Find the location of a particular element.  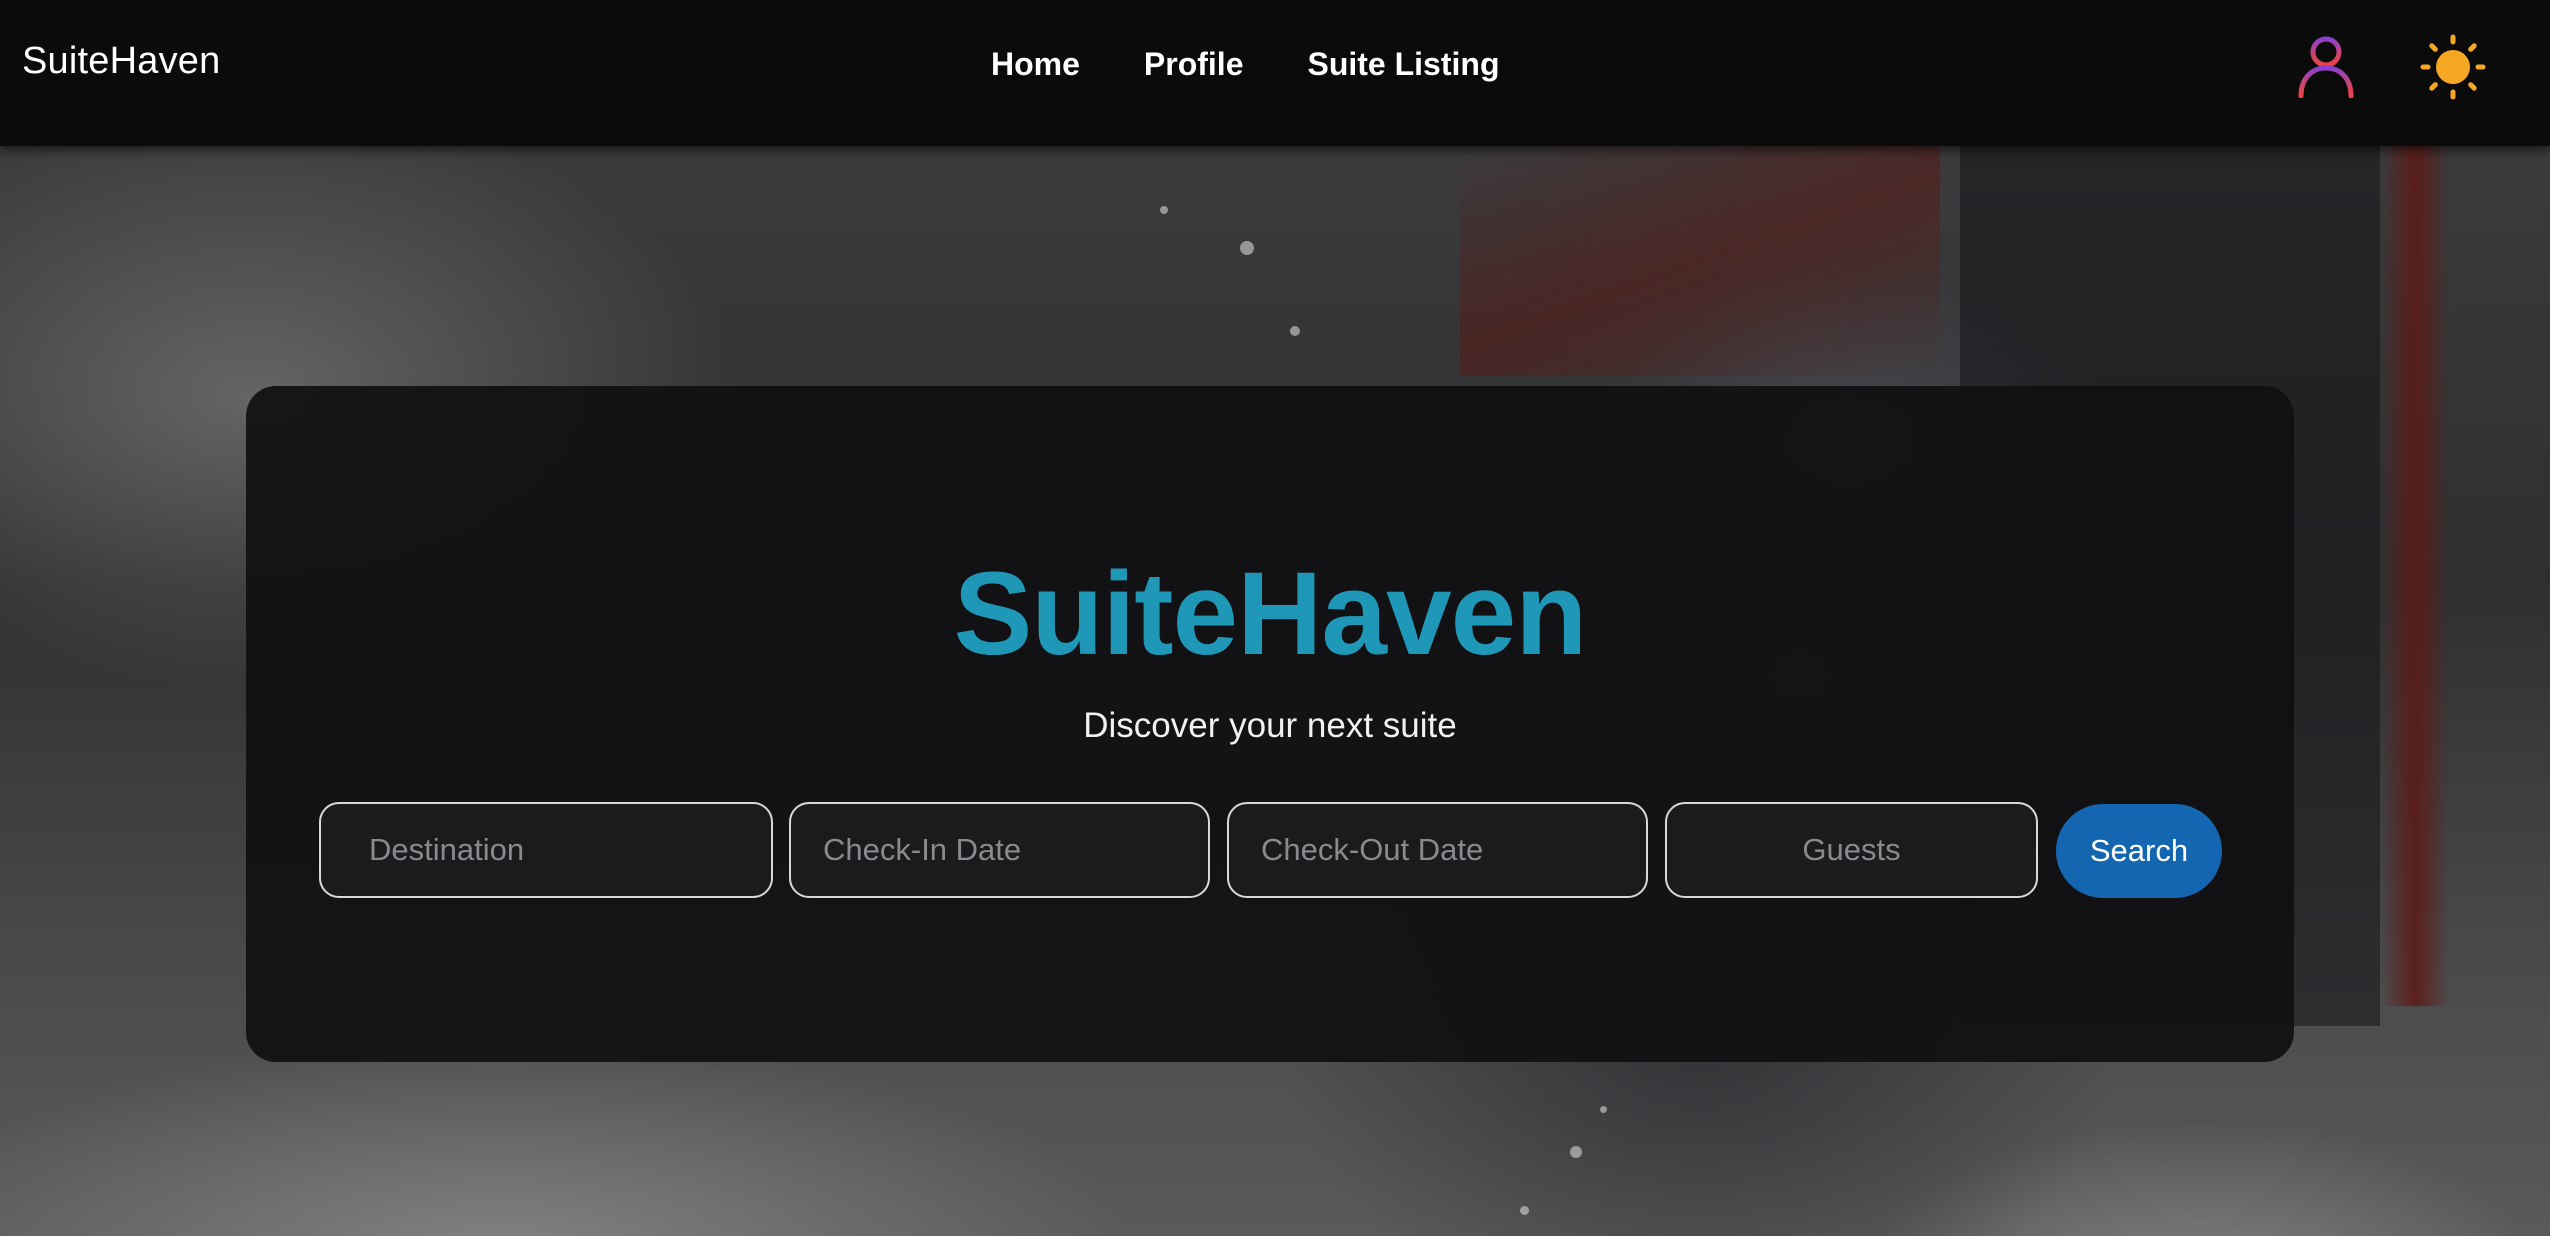

nav-link-suite-listing: Suite Listing is located at coordinates (1403, 64).